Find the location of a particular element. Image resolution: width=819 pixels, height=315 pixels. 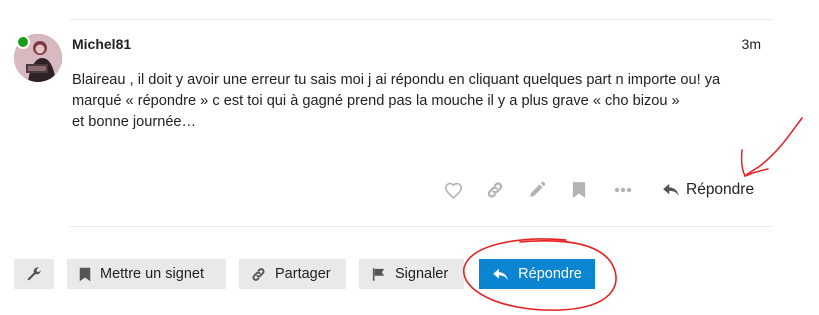

flag-label: Signaler is located at coordinates (422, 274).